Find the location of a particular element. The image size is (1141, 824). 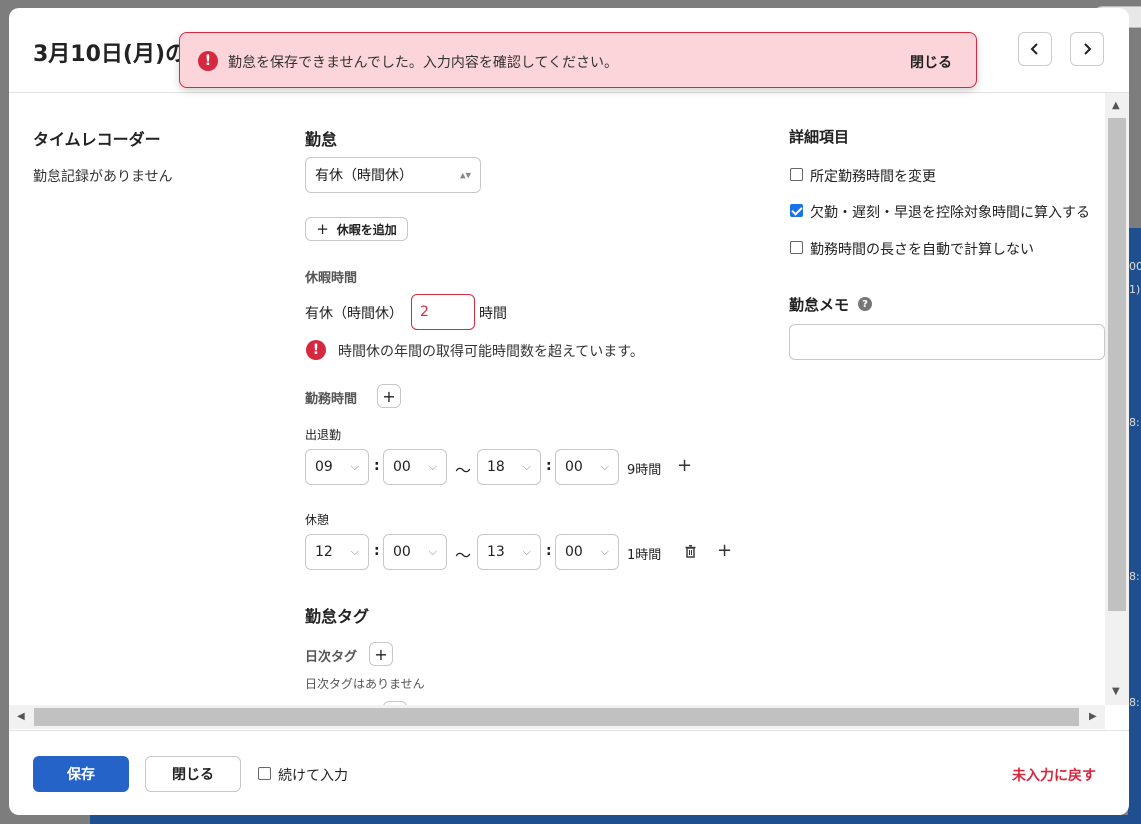

break-start-minute-select: 00 ⌵ is located at coordinates (415, 552).